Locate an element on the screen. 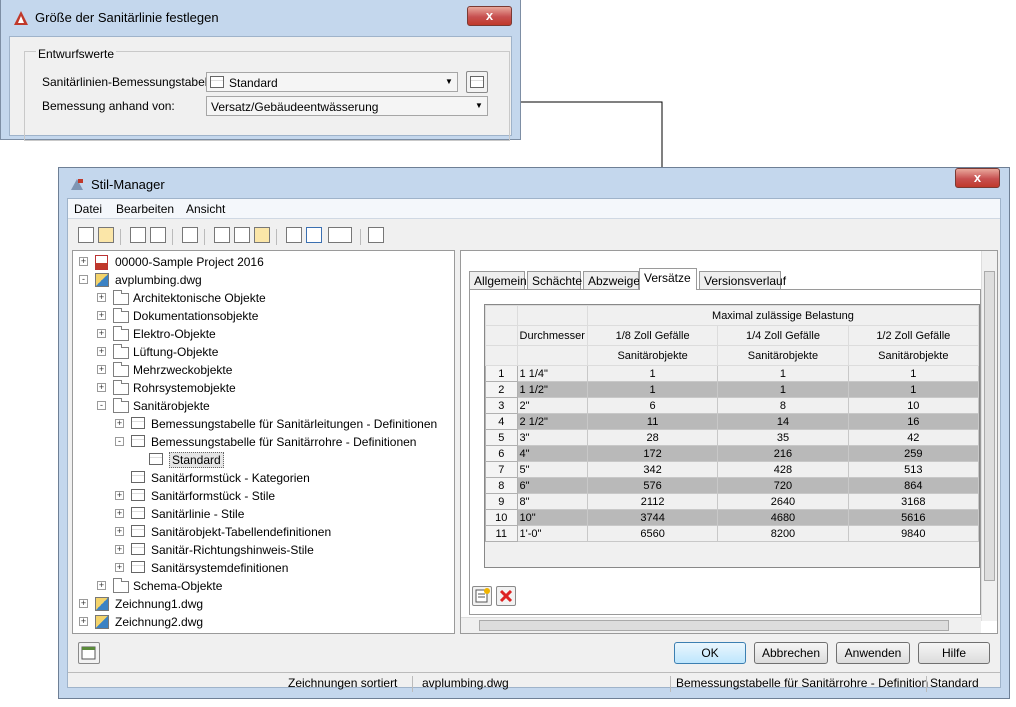 The width and height of the screenshot is (1016, 707). table-cell: 513 is located at coordinates (913, 469).